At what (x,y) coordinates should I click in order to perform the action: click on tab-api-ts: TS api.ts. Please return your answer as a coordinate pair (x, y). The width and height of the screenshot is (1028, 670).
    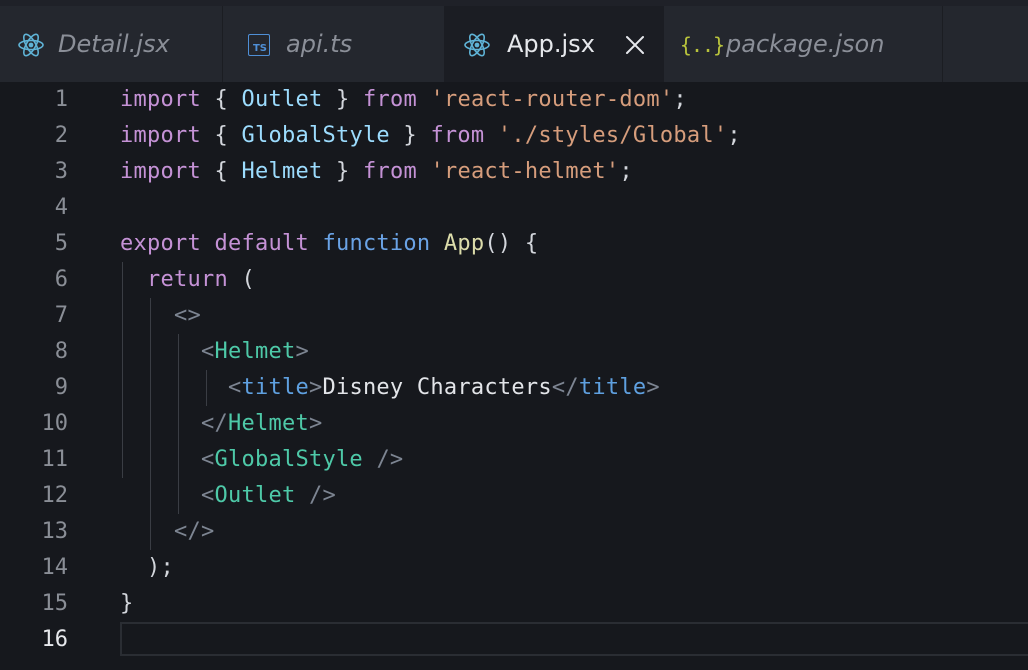
    Looking at the image, I should click on (333, 44).